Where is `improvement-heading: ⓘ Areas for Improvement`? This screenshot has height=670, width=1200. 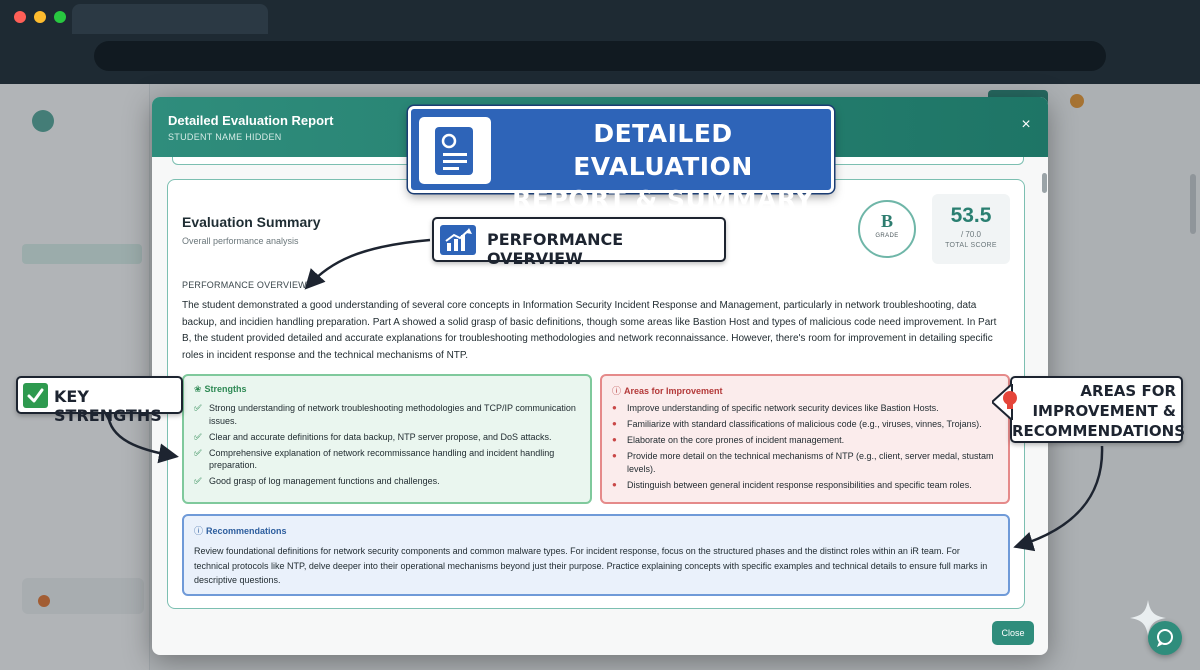
improvement-heading: ⓘ Areas for Improvement is located at coordinates (667, 390).